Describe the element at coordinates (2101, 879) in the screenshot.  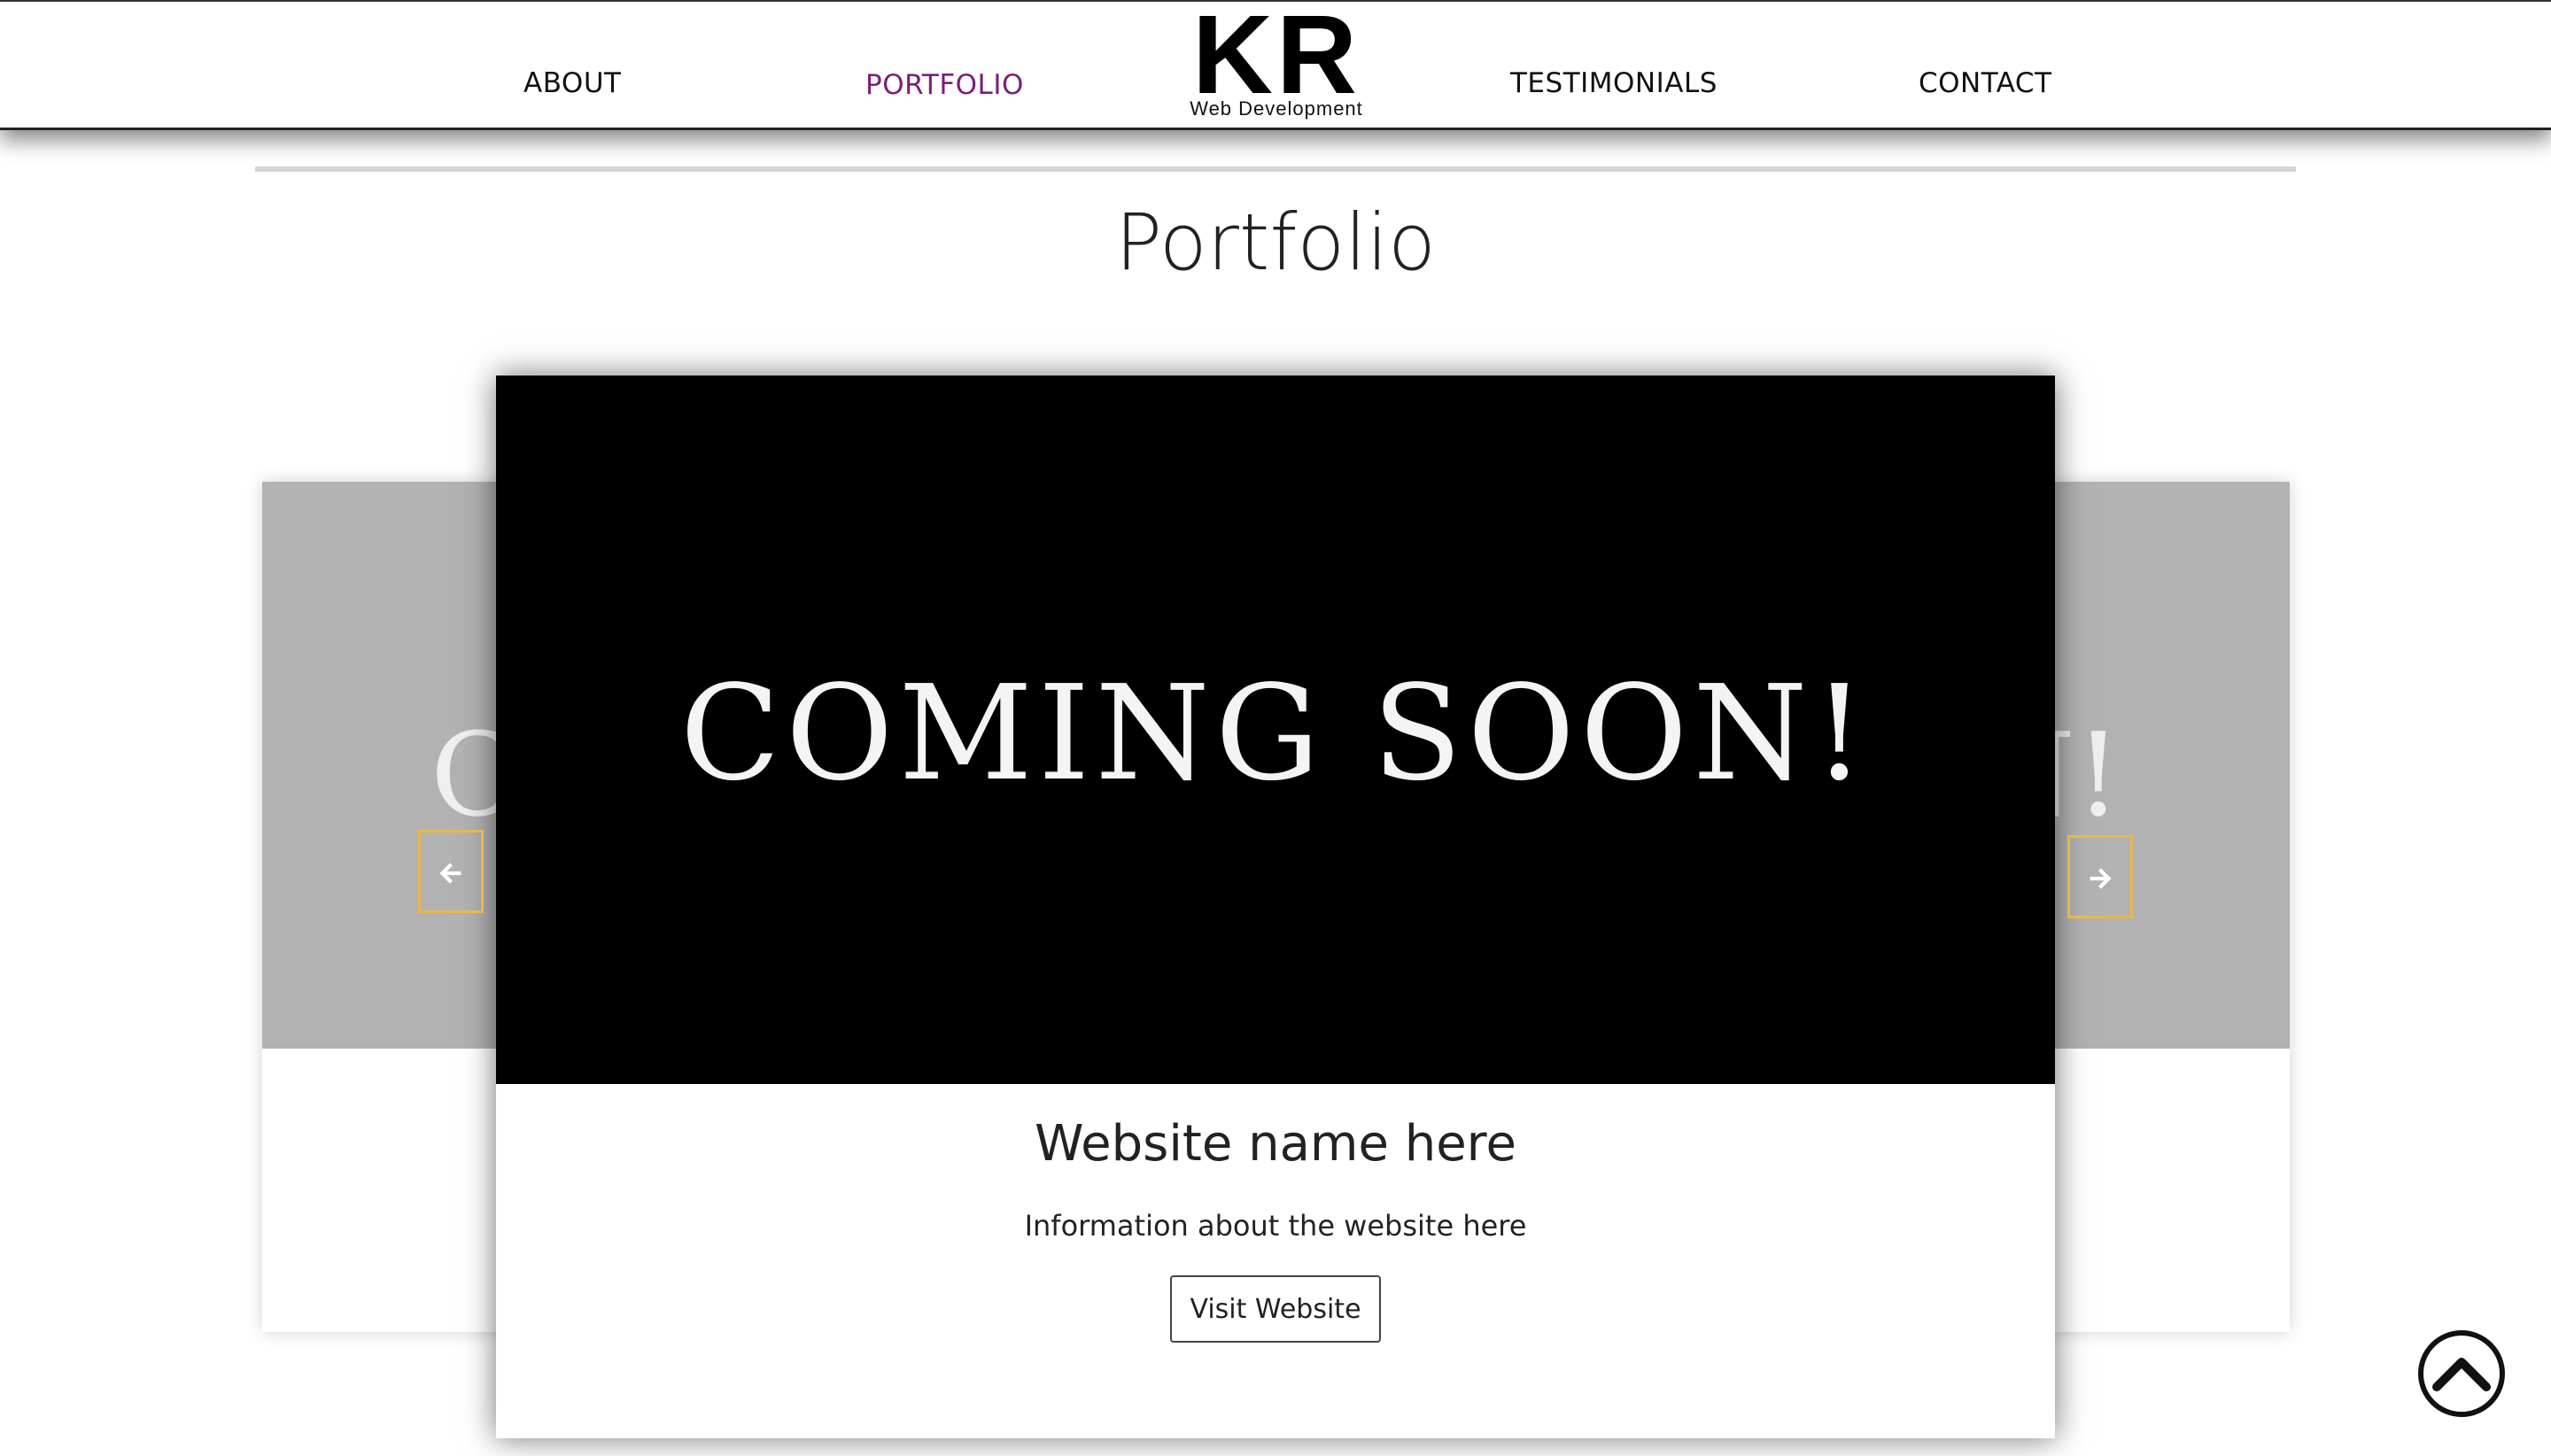
I see `arrow-right-icon` at that location.